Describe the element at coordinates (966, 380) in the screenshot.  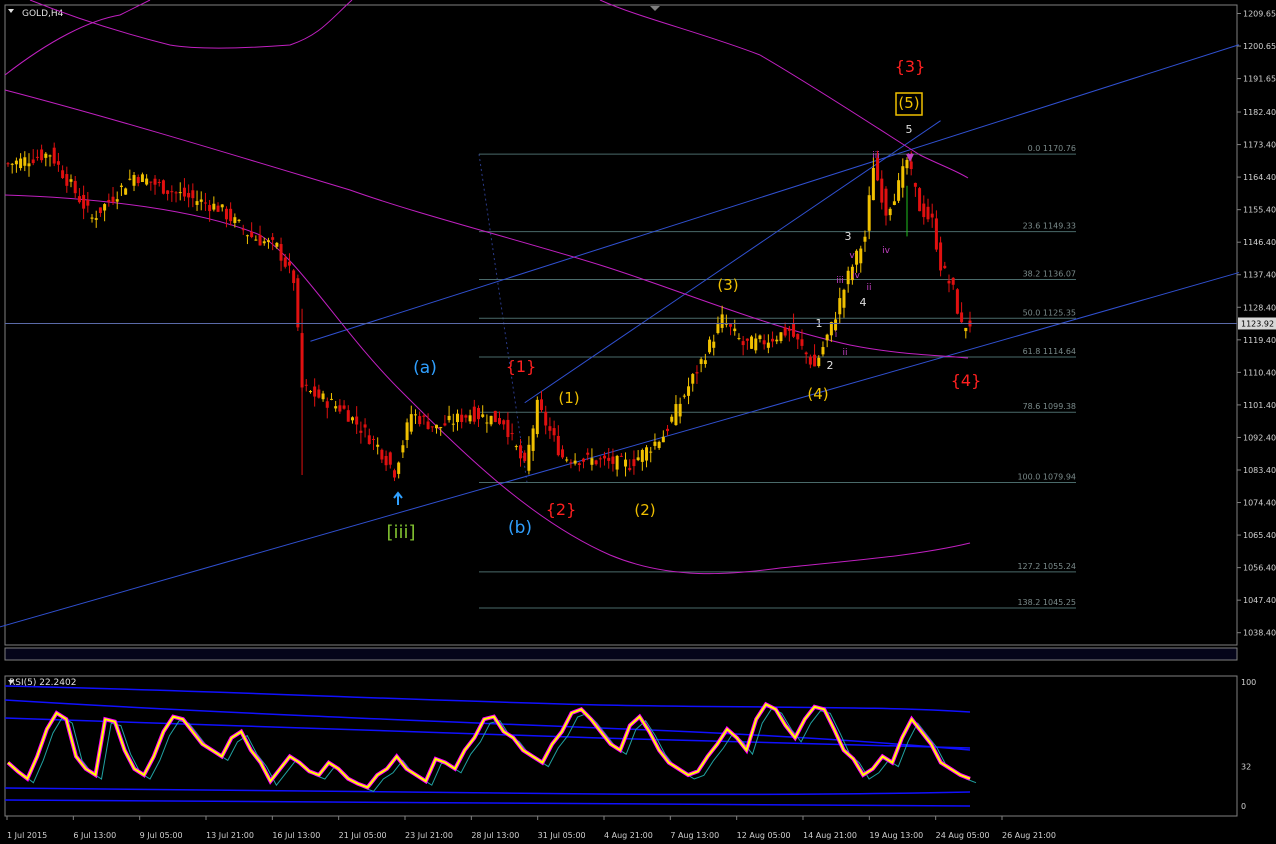
I see `wave-label: {4}` at that location.